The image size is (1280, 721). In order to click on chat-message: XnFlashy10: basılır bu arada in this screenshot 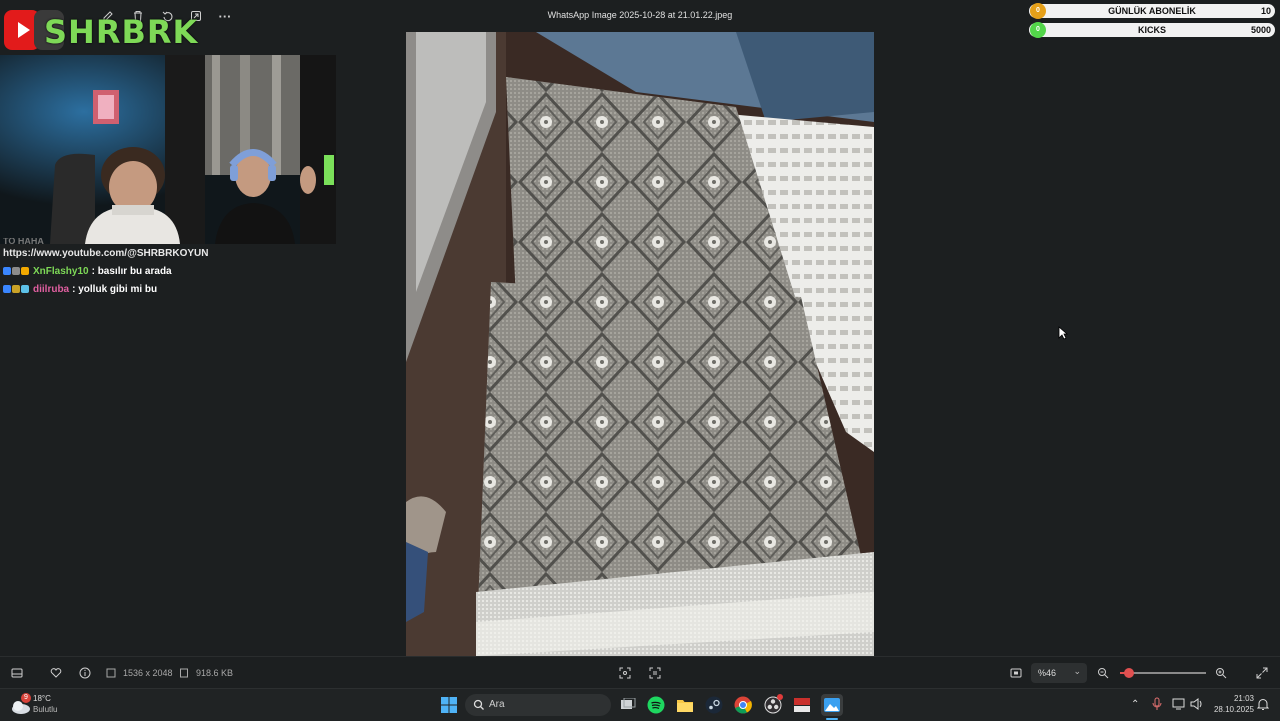, I will do `click(168, 271)`.